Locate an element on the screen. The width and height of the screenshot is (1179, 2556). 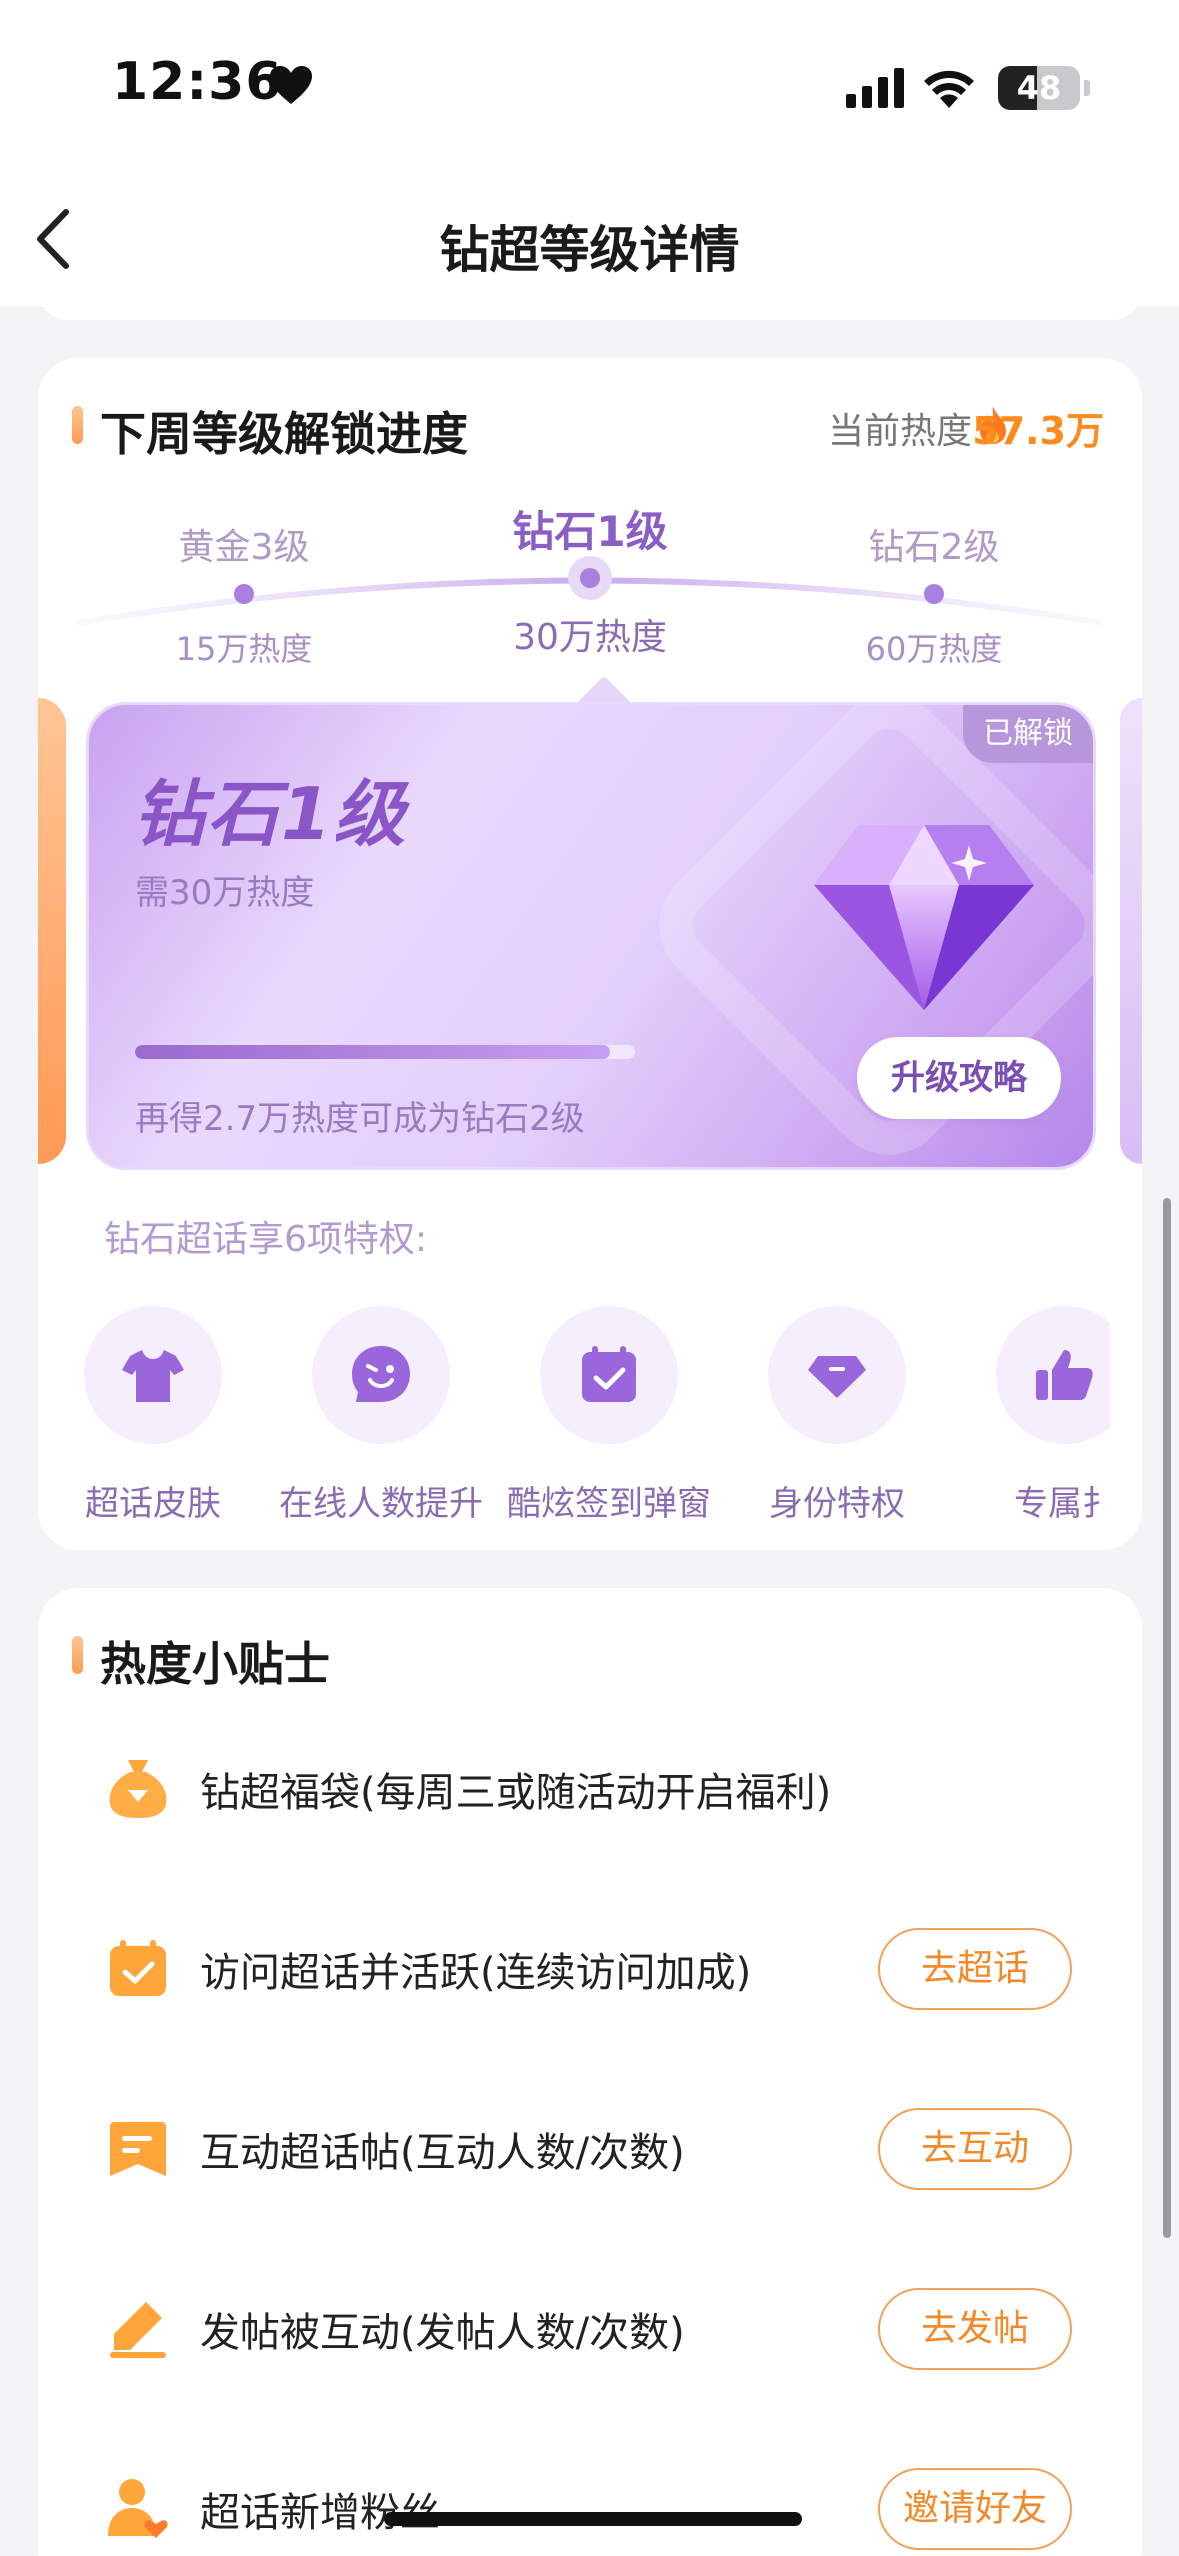
section-title: 下周等级解锁进度 is located at coordinates (284, 434).